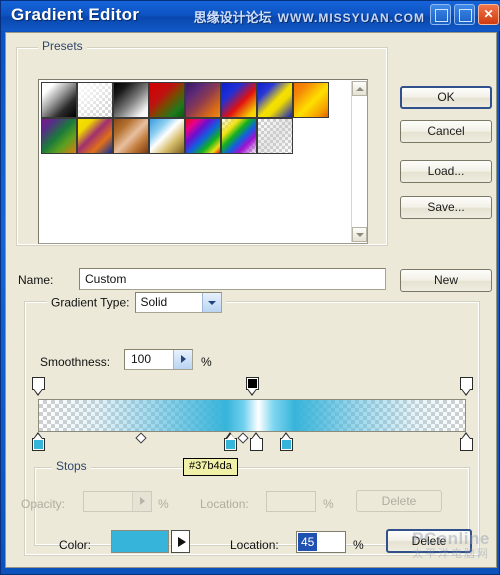  I want to click on midpoint-color-white, so click(243, 438).